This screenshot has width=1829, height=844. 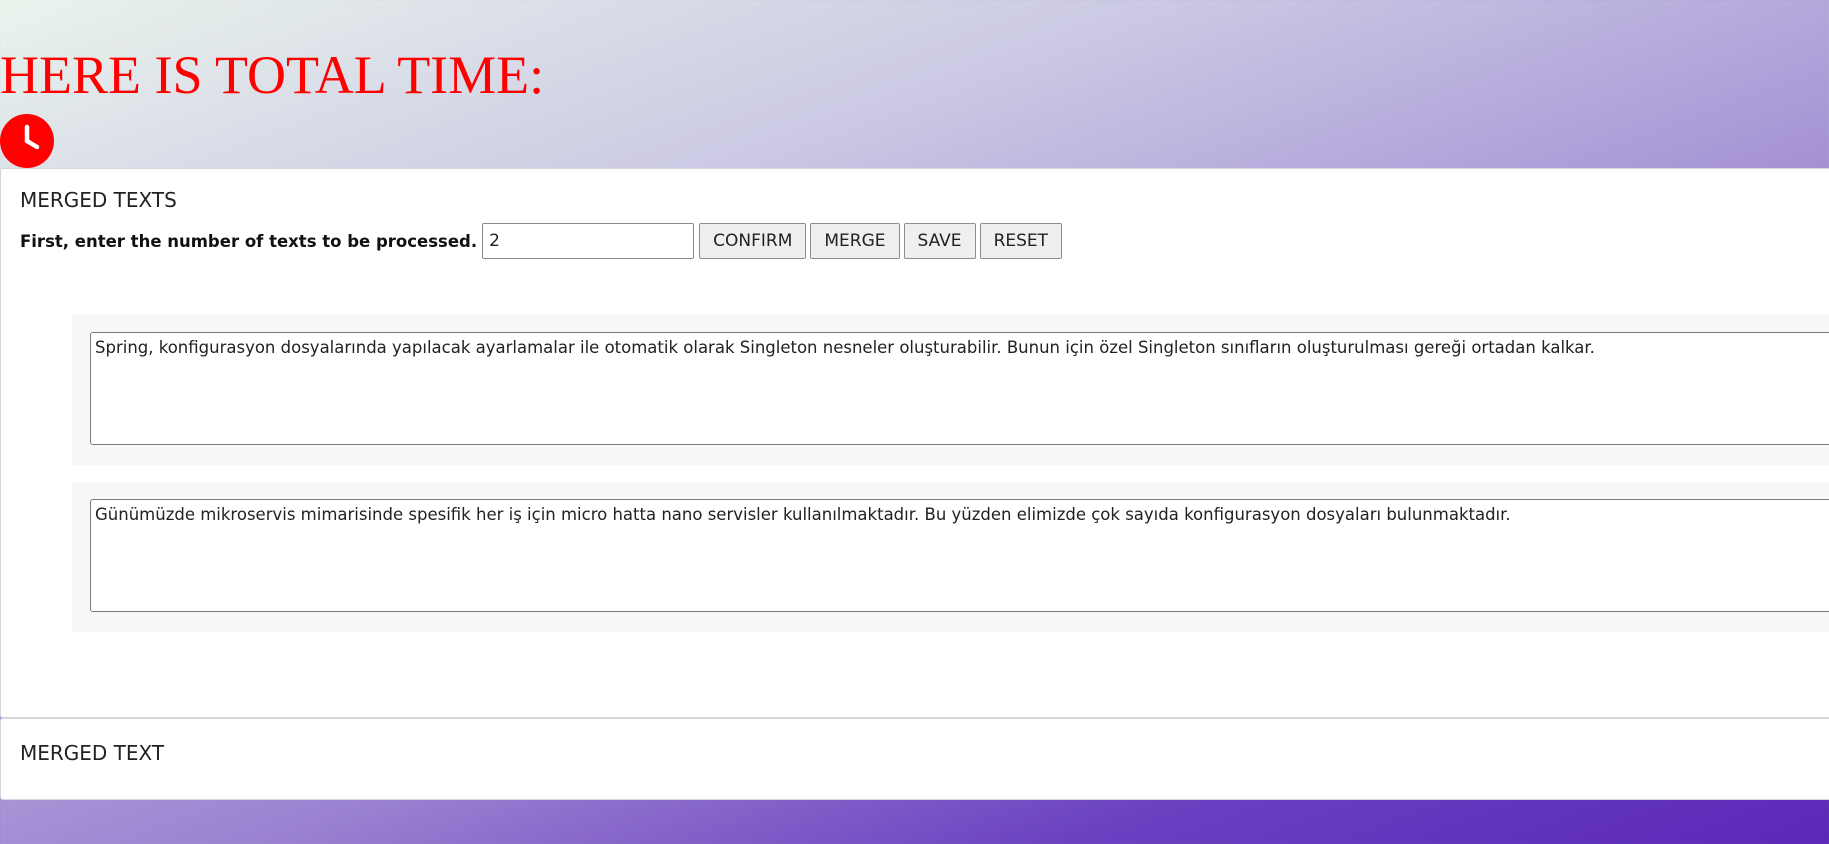 What do you see at coordinates (1021, 241) in the screenshot?
I see `reset-button: RESET` at bounding box center [1021, 241].